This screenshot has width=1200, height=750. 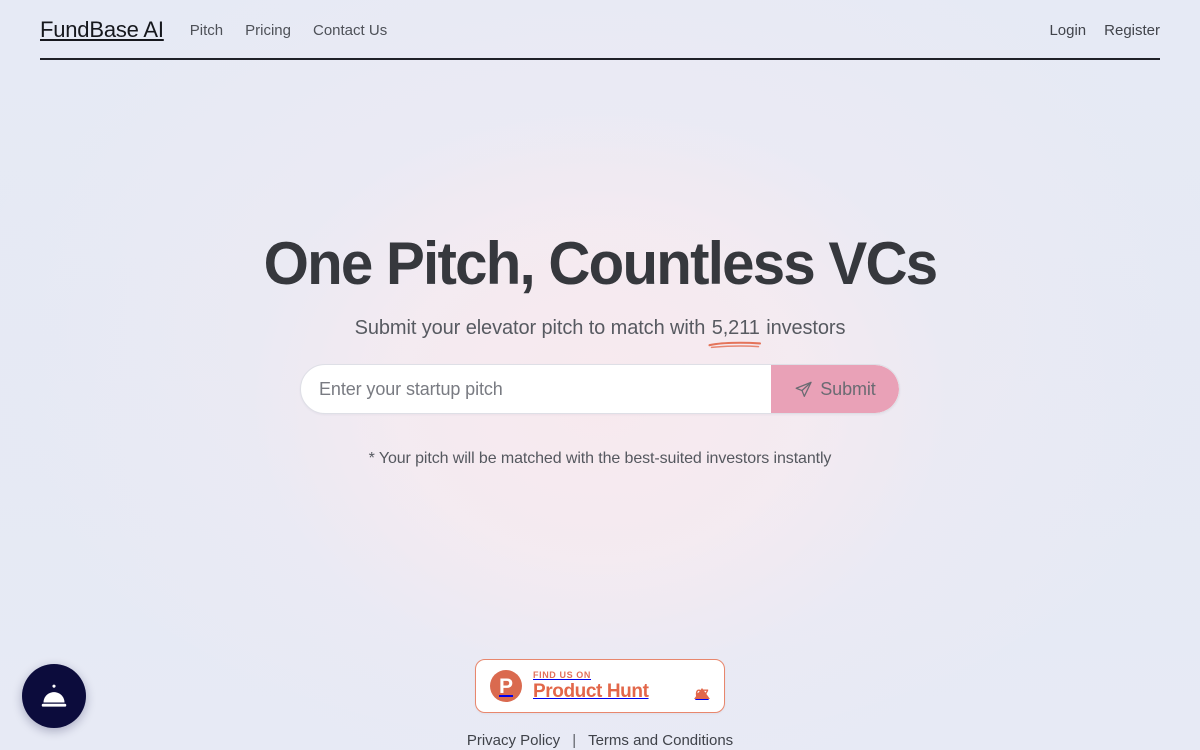 I want to click on send-icon, so click(x=803, y=389).